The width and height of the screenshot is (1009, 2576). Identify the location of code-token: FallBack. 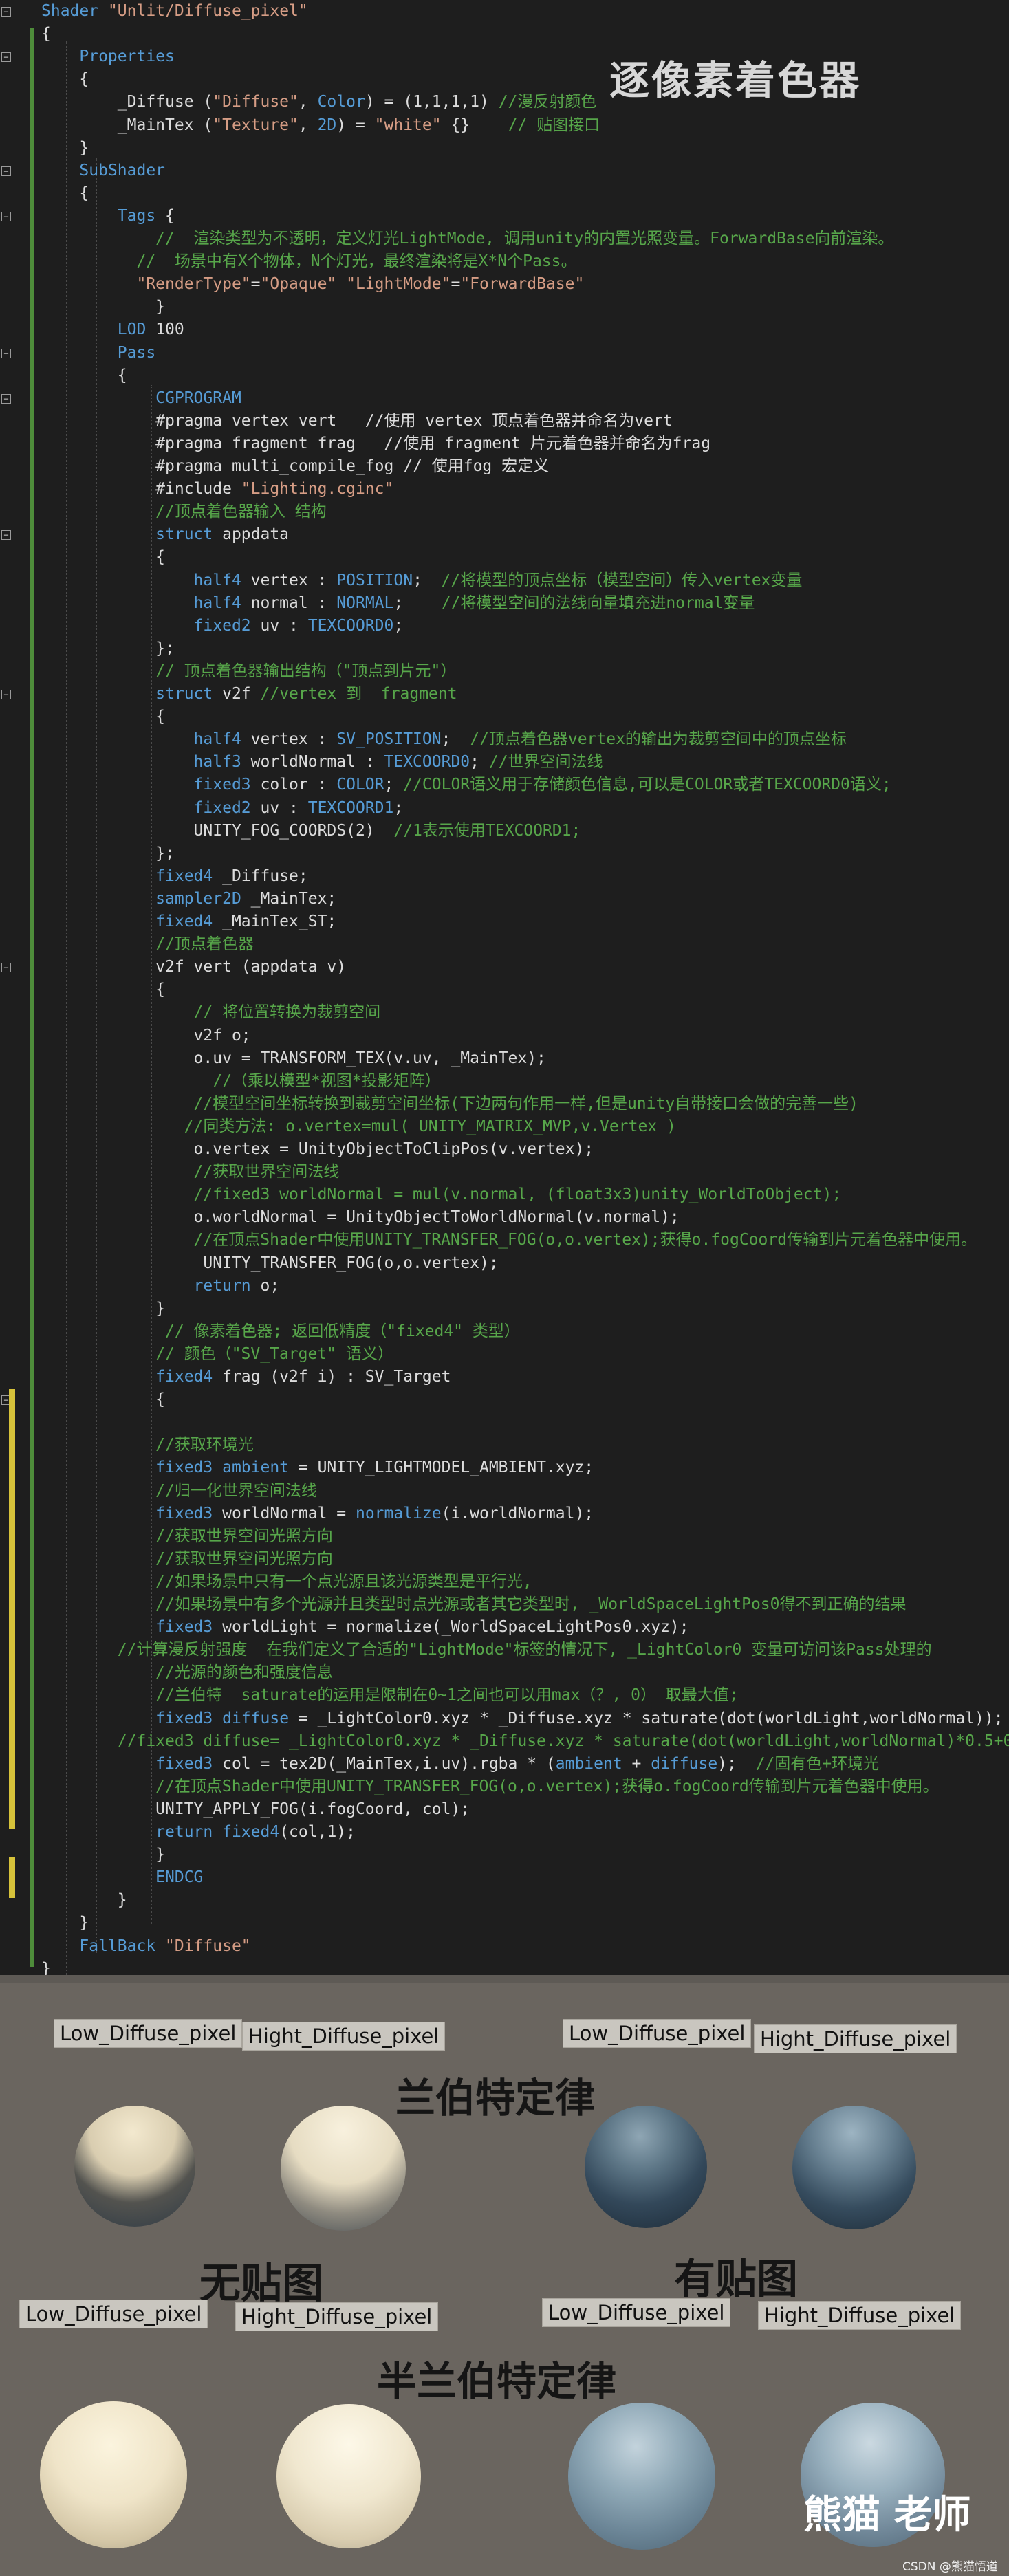
(98, 1945).